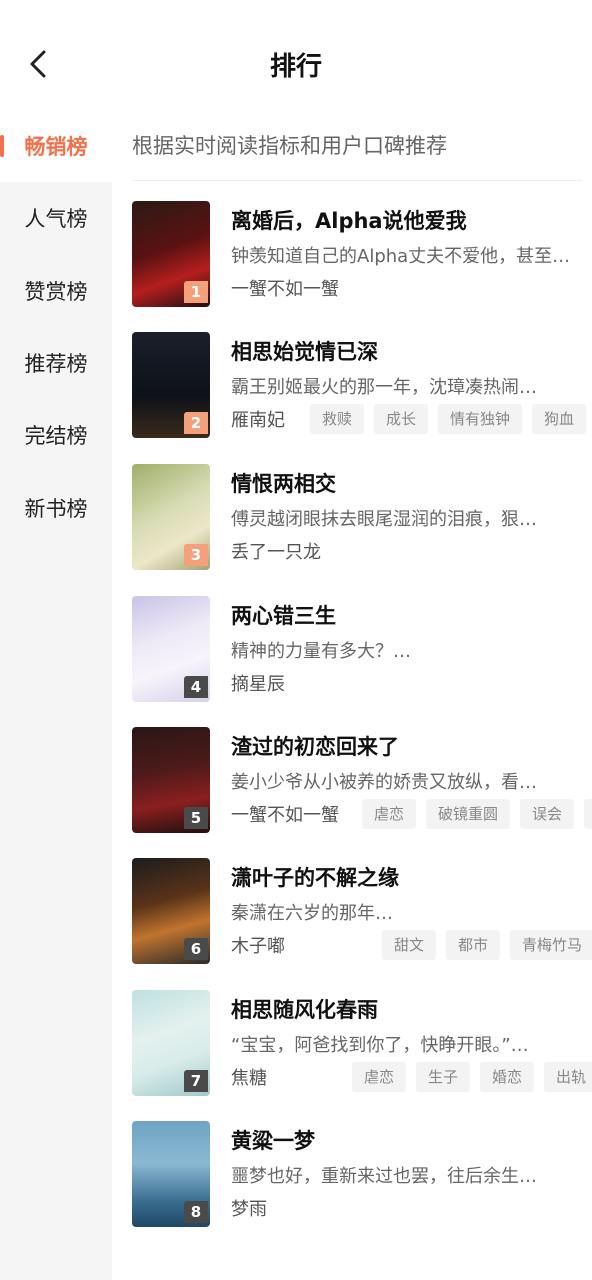 The width and height of the screenshot is (592, 1280). I want to click on tag: 破镜重圆, so click(468, 814).